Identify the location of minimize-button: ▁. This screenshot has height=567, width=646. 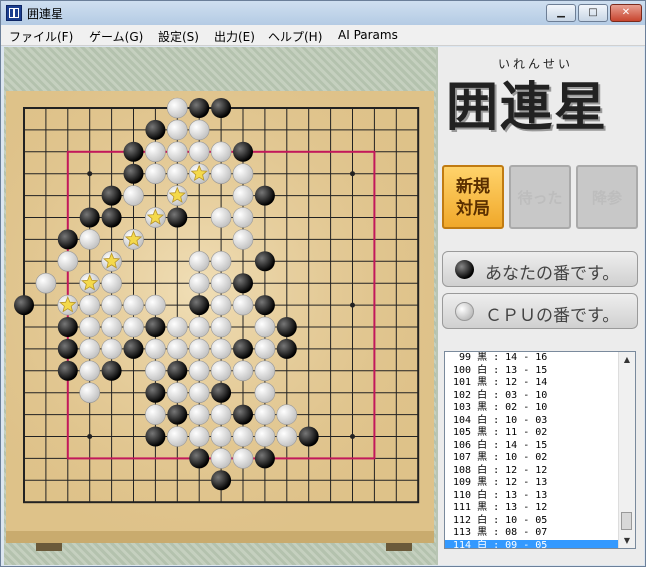
(561, 13).